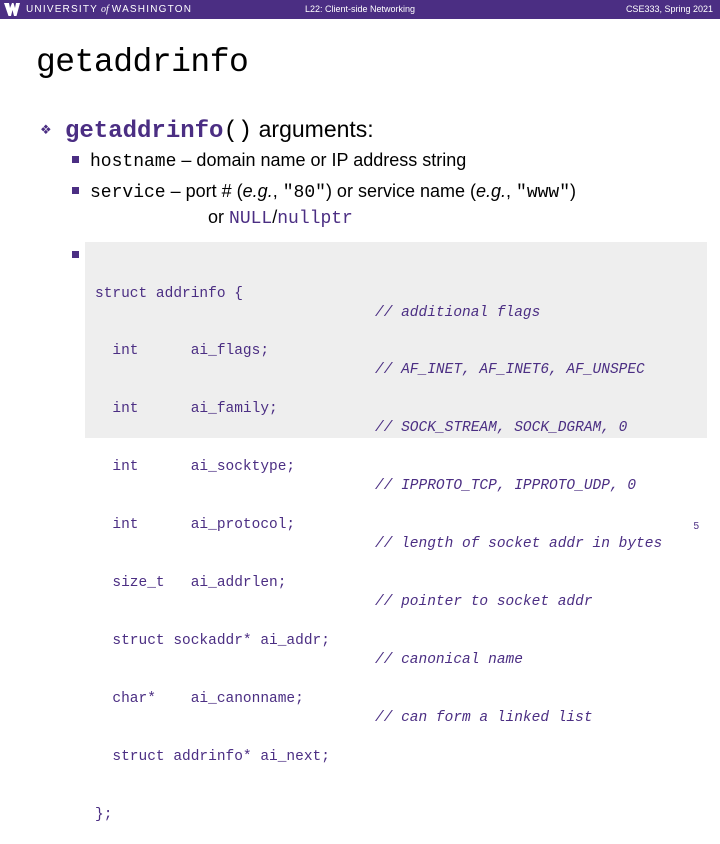 This screenshot has height=844, width=720. Describe the element at coordinates (573, 191) in the screenshot. I see `service-text-5: )` at that location.